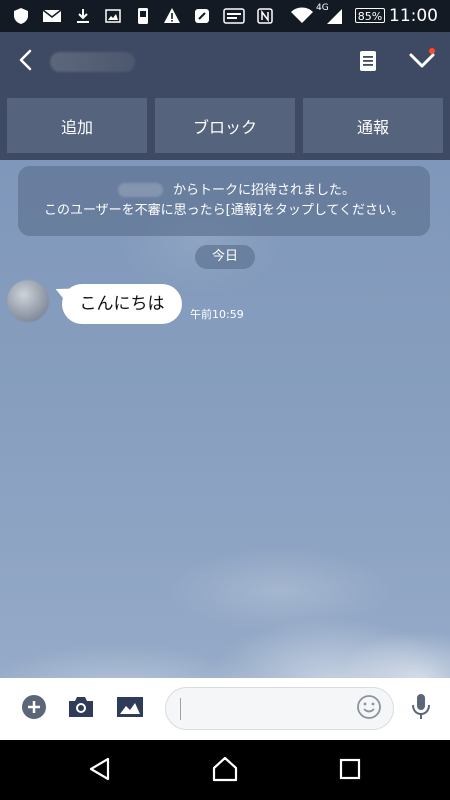 This screenshot has height=800, width=450. Describe the element at coordinates (224, 210) in the screenshot. I see `system-message-line2: このユーザーを不審に思ったら[通報]をタップしてください。` at that location.